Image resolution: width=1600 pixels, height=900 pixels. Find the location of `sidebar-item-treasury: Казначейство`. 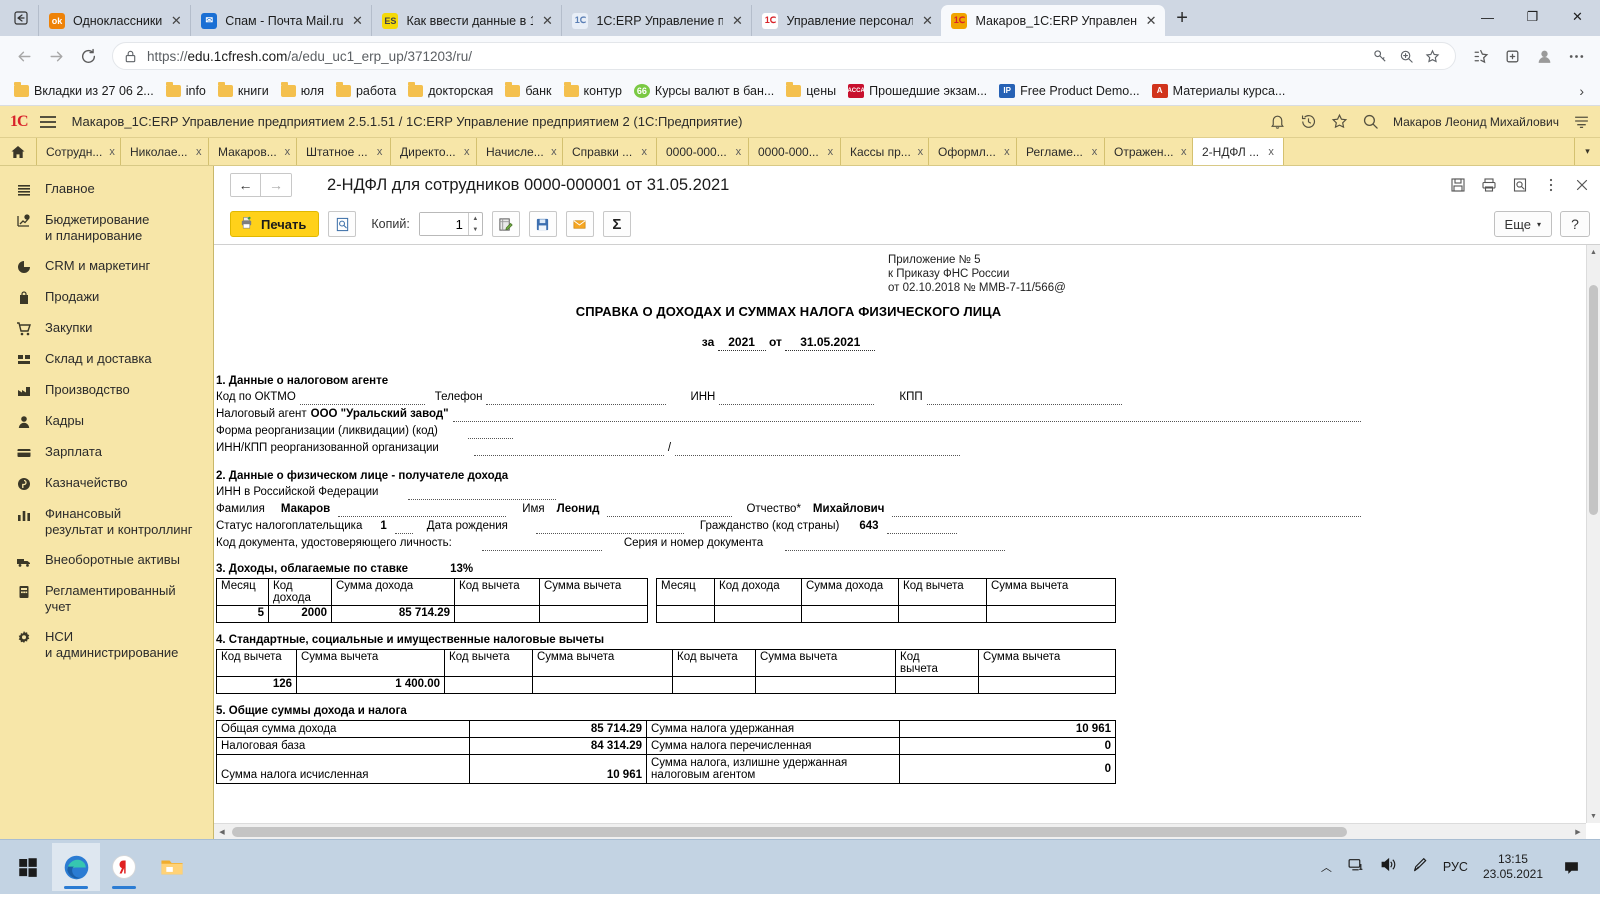

sidebar-item-treasury: Казначейство is located at coordinates (106, 483).